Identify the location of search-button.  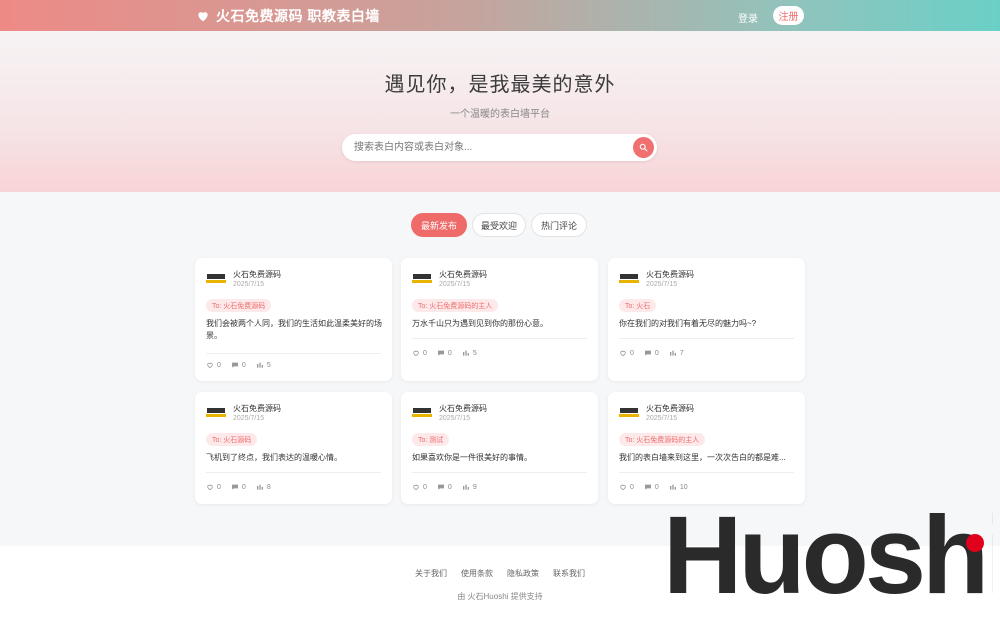
(643, 147).